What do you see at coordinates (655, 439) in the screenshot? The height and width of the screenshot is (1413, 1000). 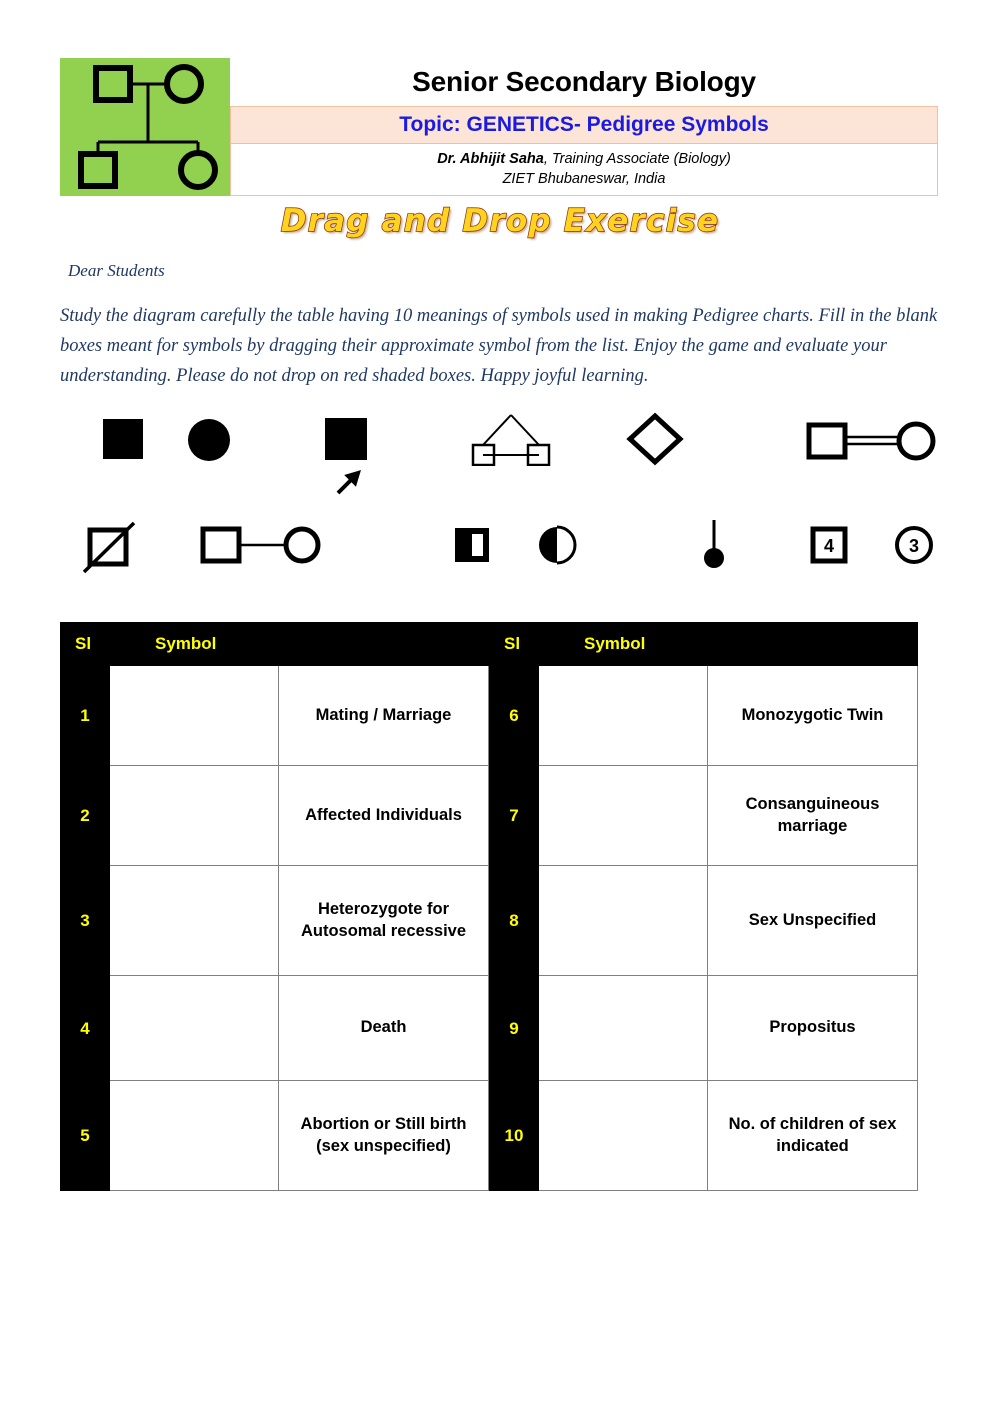 I see `diamond-symbol` at bounding box center [655, 439].